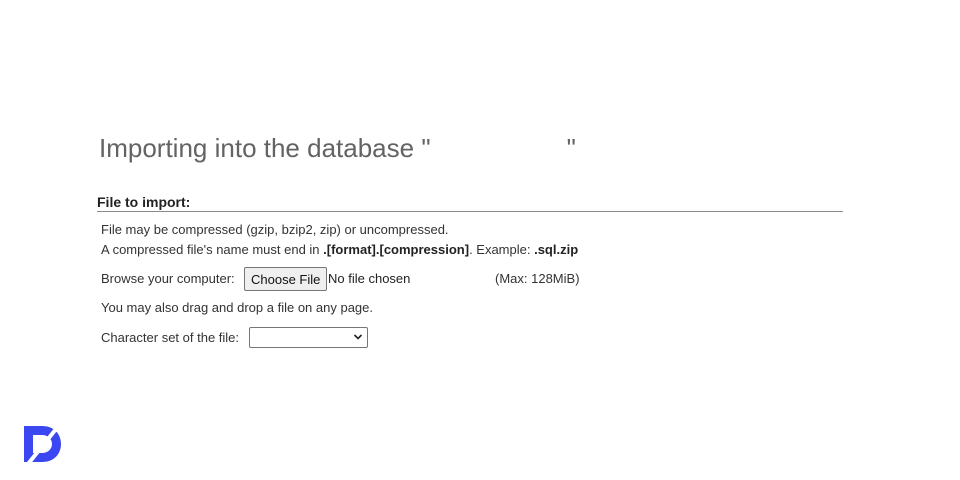 This screenshot has width=960, height=480. I want to click on browse-label: Browse your computer:, so click(168, 278).